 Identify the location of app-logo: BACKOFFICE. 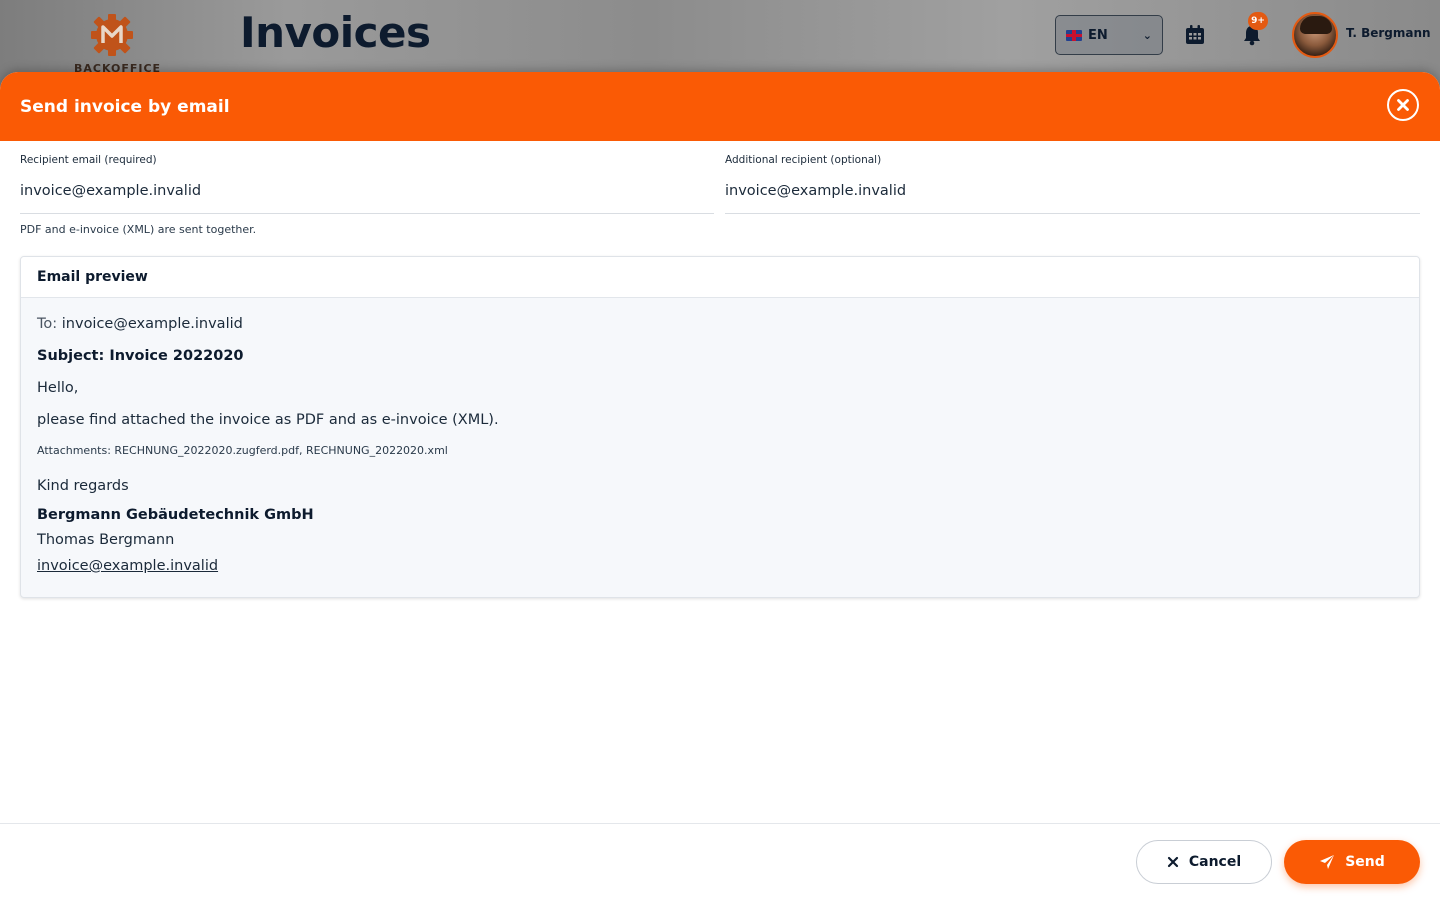
(117, 43).